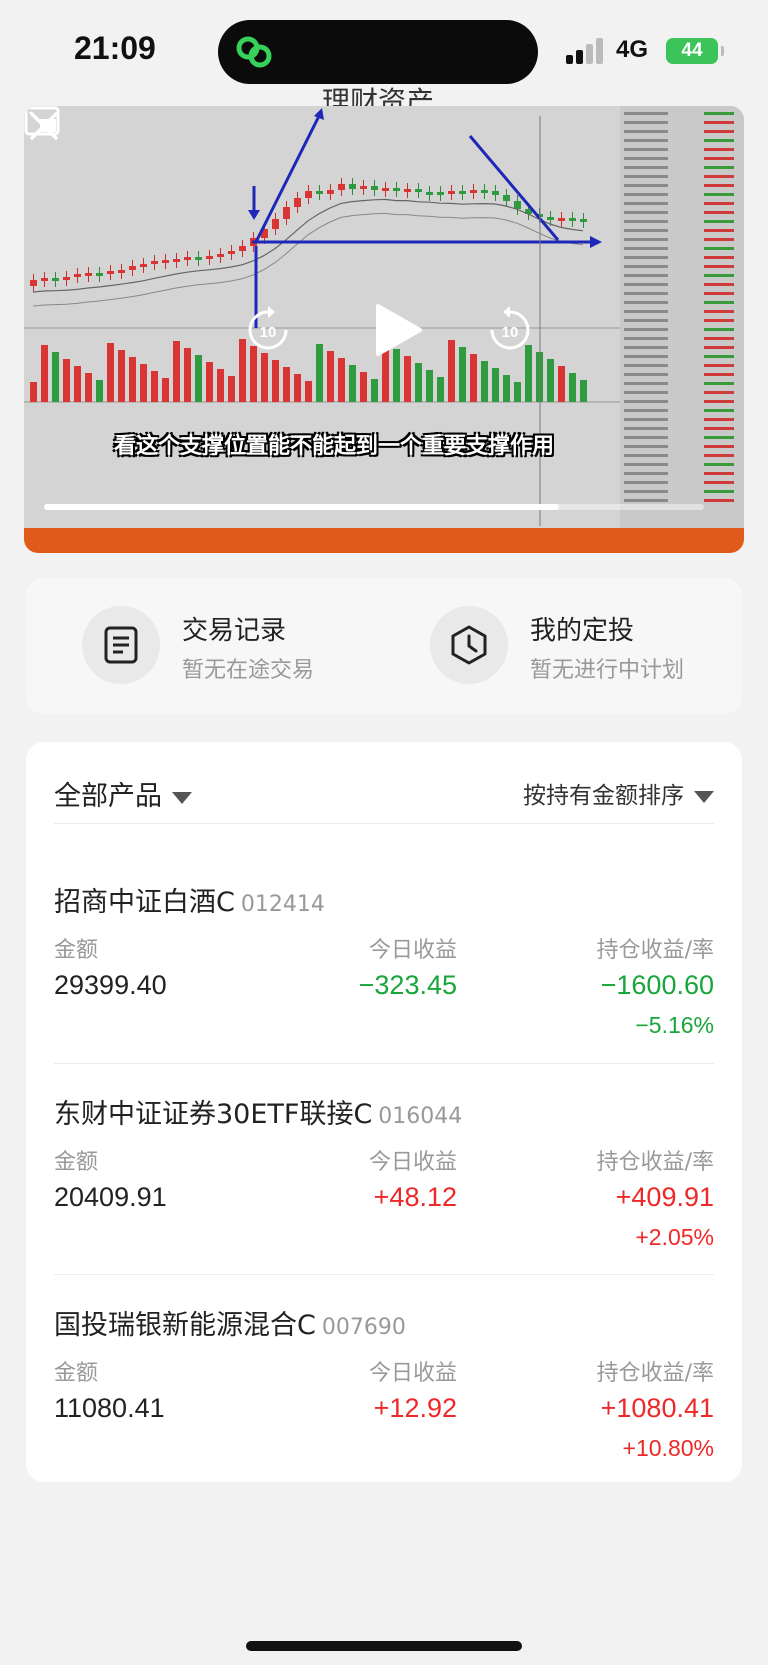 The height and width of the screenshot is (1665, 768). Describe the element at coordinates (384, 799) in the screenshot. I see `holdings-header: 全部产品 按持有金额排序` at that location.